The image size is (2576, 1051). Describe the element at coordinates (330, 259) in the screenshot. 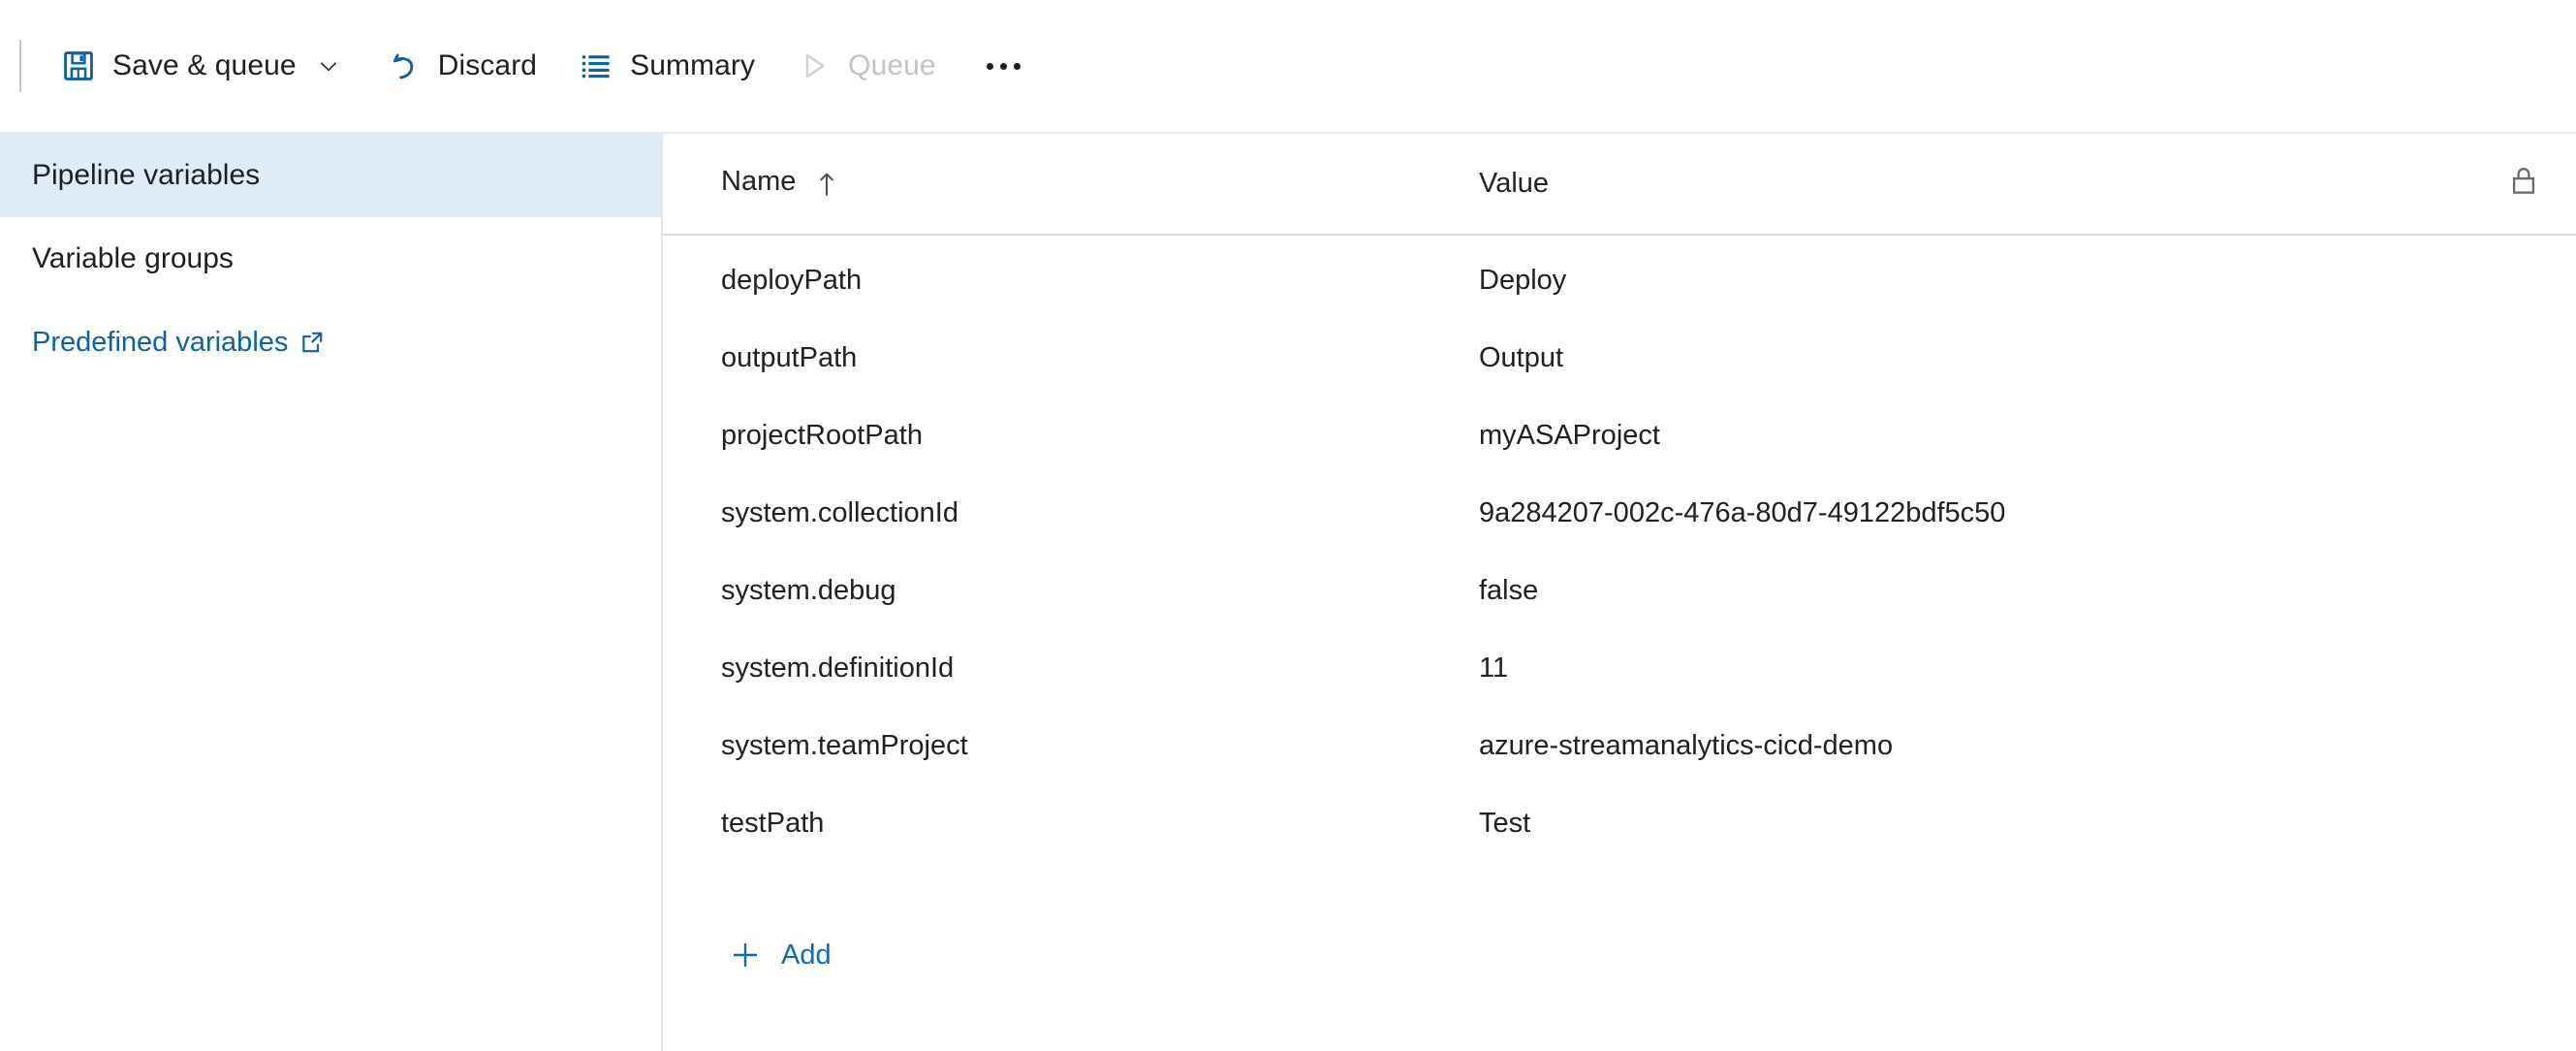

I see `sidebar-item-variable-groups: Variable groups` at that location.